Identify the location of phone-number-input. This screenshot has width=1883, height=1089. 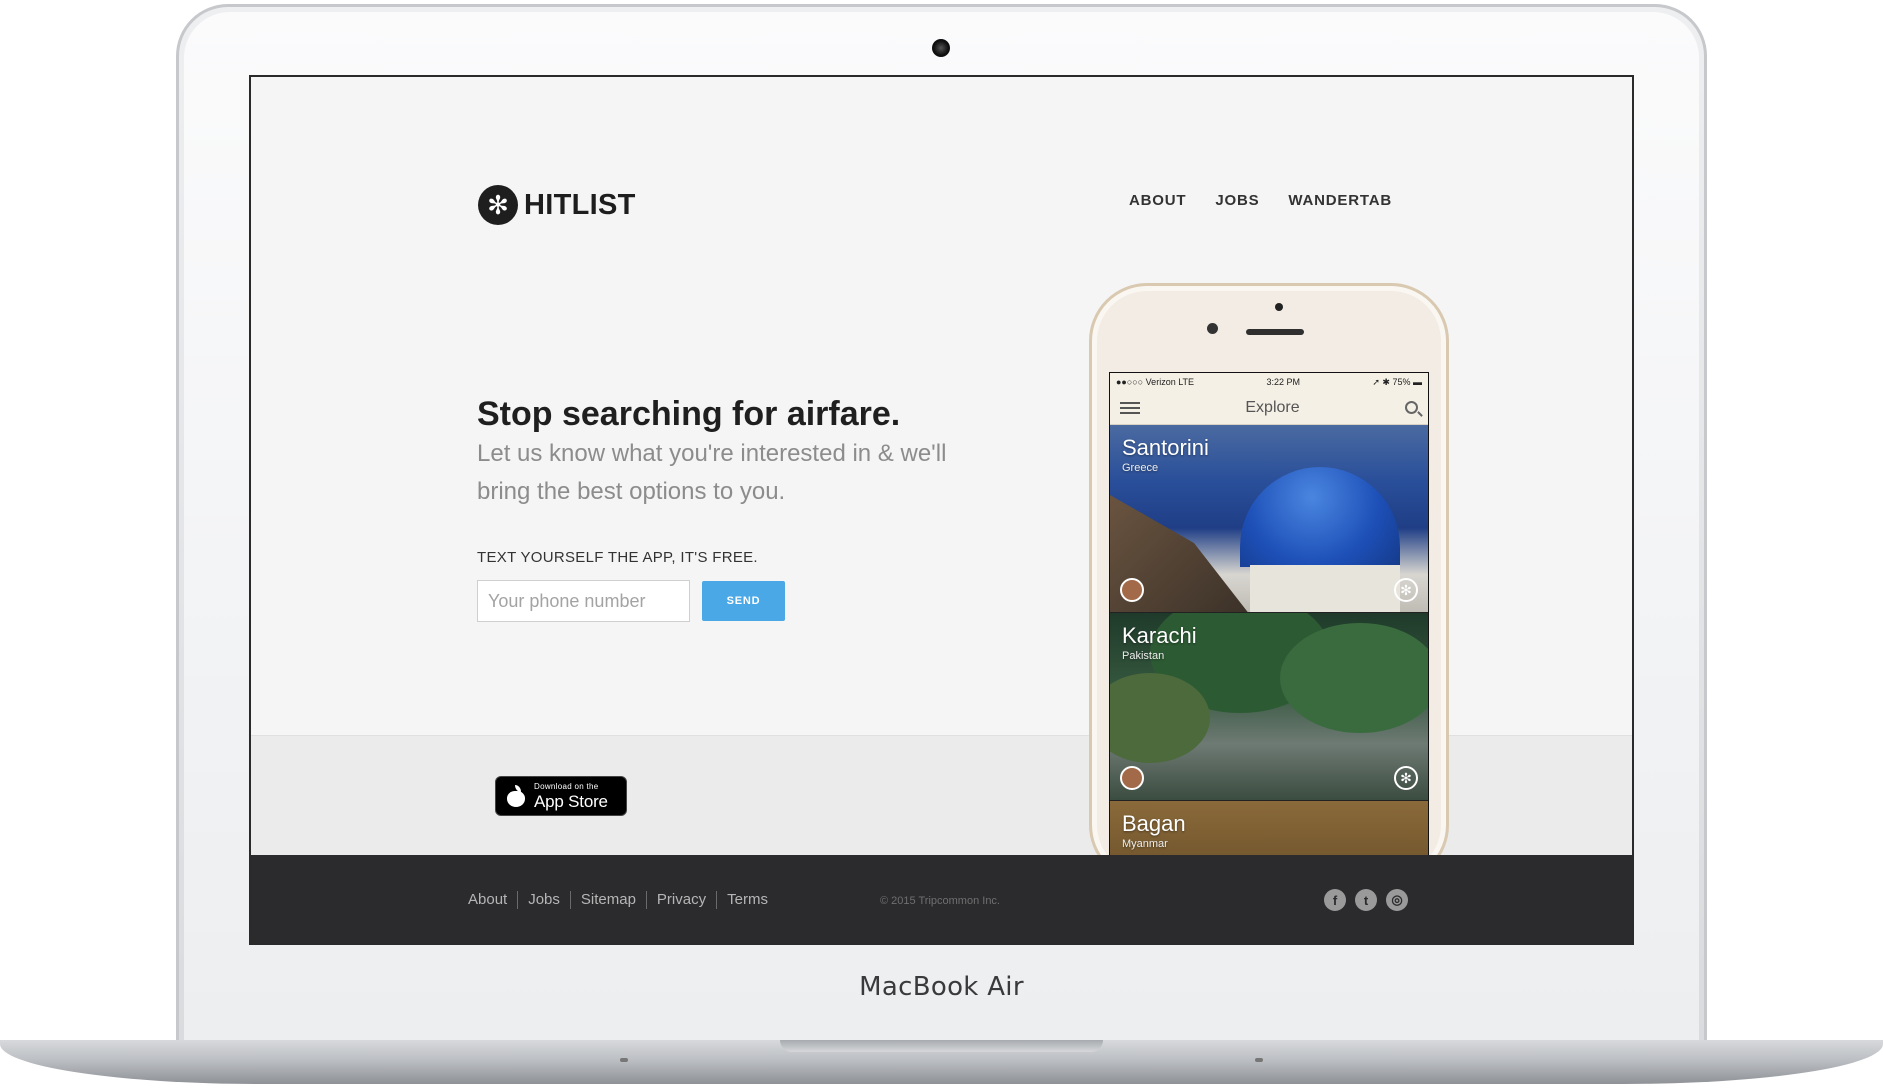
(583, 601).